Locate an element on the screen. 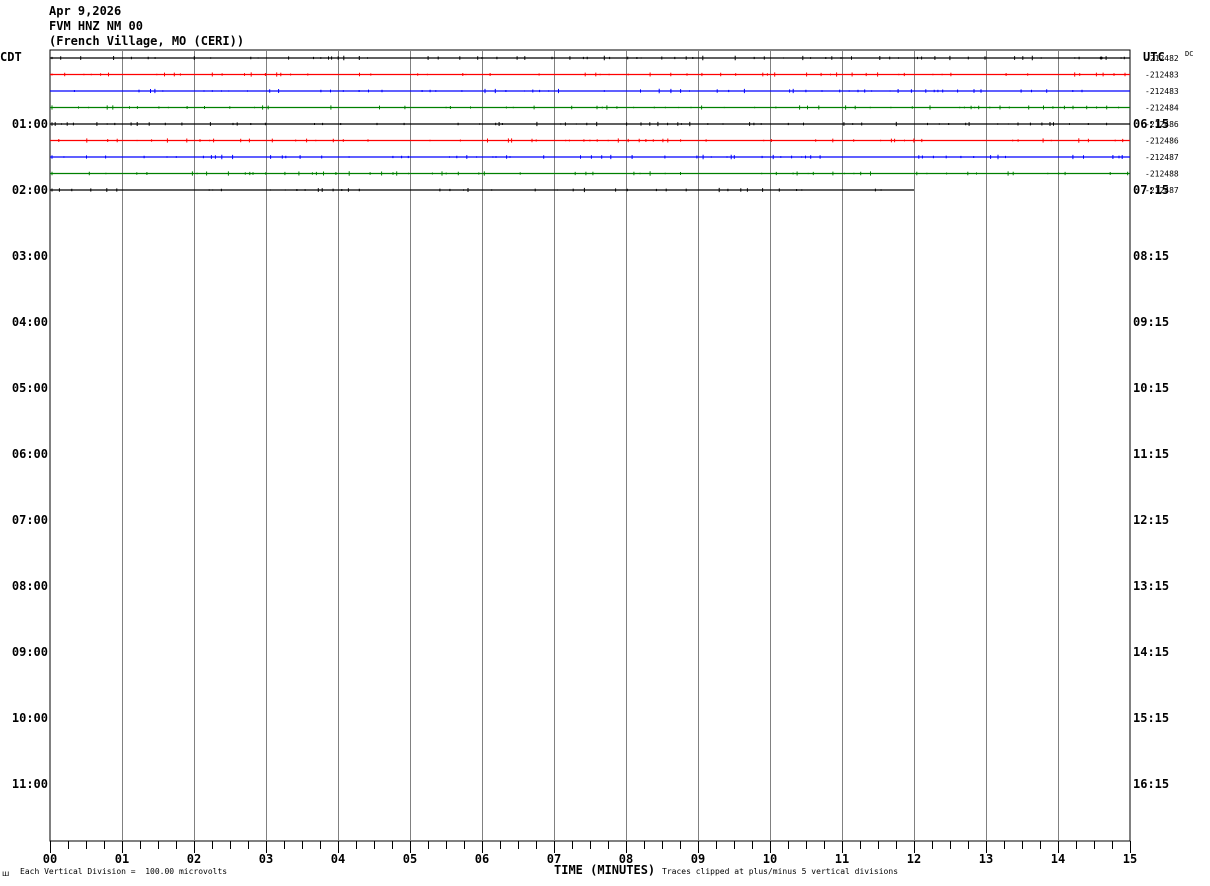  dc-value-6: -212487 is located at coordinates (1162, 157).